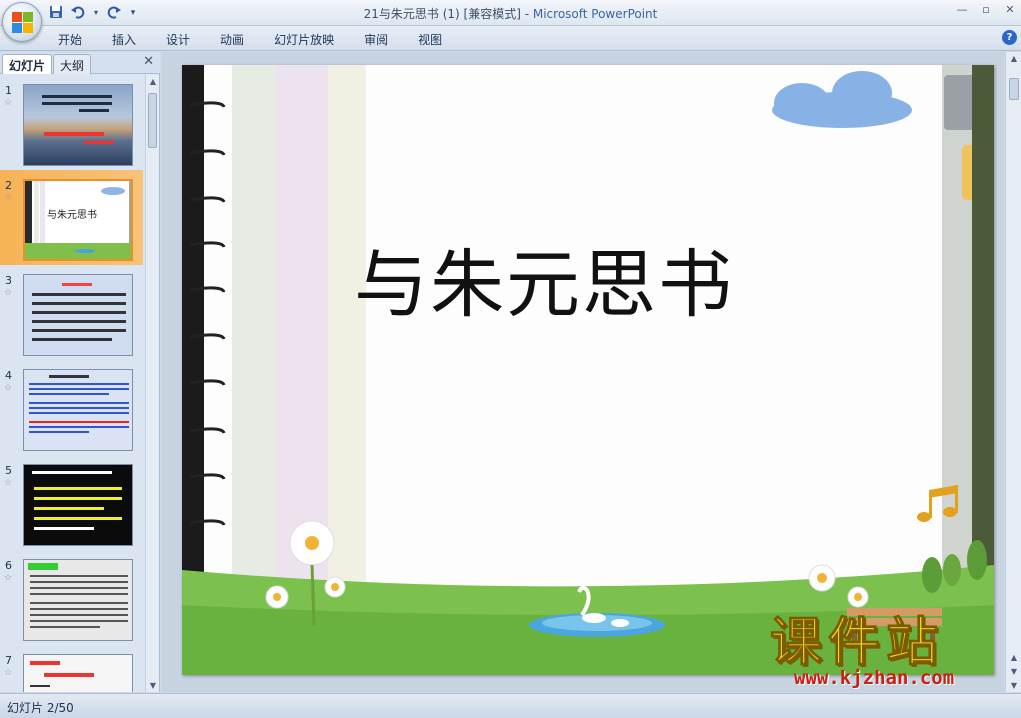  Describe the element at coordinates (1009, 37) in the screenshot. I see `help-icon: ?` at that location.